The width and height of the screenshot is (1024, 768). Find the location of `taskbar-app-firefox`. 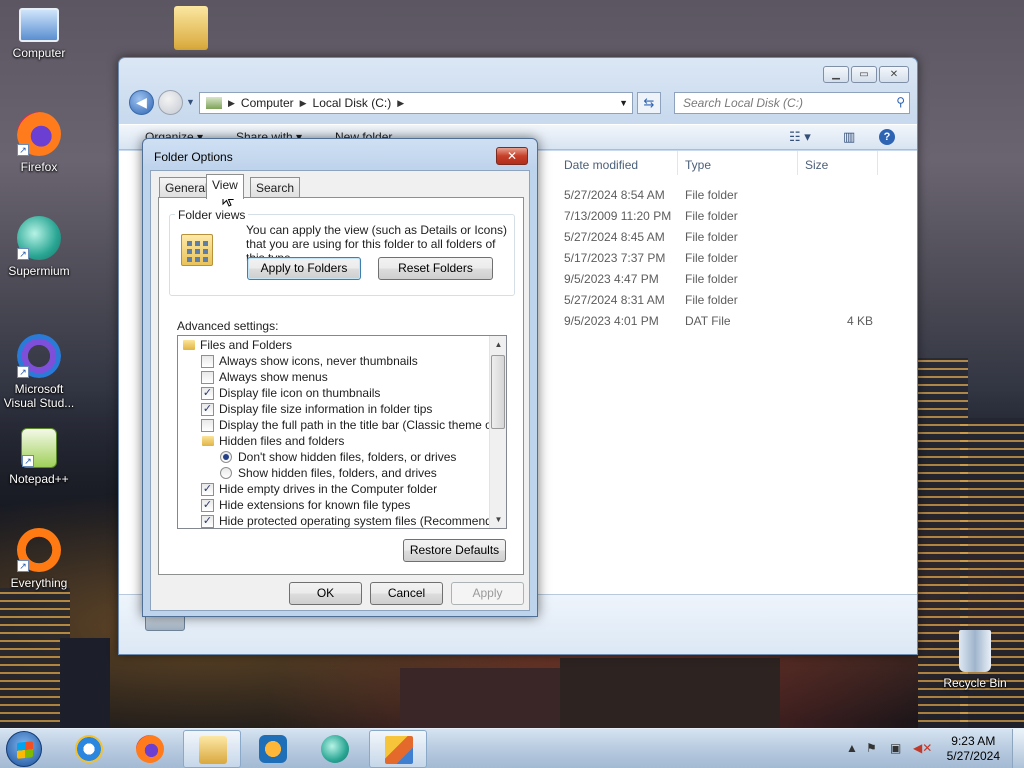

taskbar-app-firefox is located at coordinates (150, 749).